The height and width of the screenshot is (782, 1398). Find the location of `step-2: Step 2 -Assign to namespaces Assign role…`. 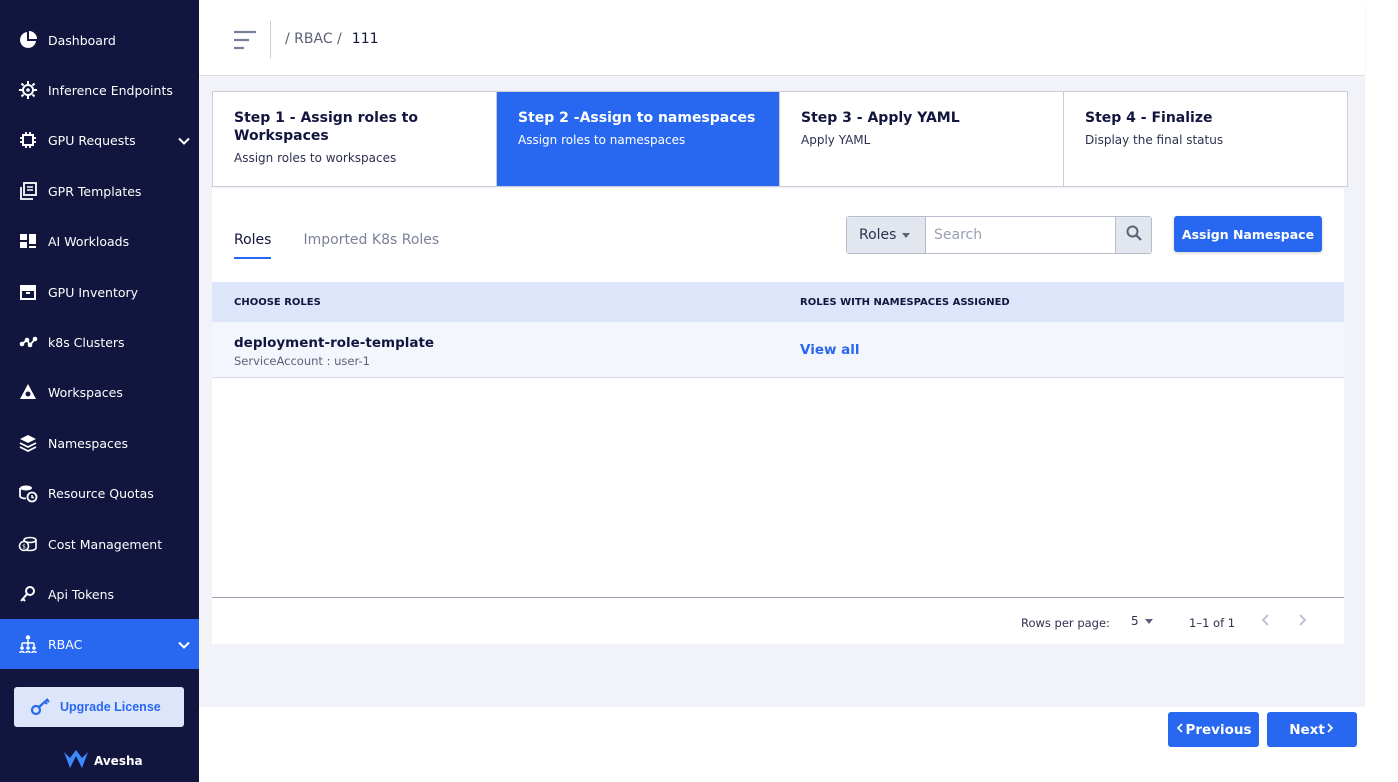

step-2: Step 2 -Assign to namespaces Assign role… is located at coordinates (638, 139).